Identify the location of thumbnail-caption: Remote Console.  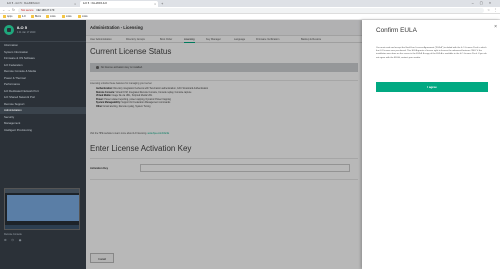
(13, 234).